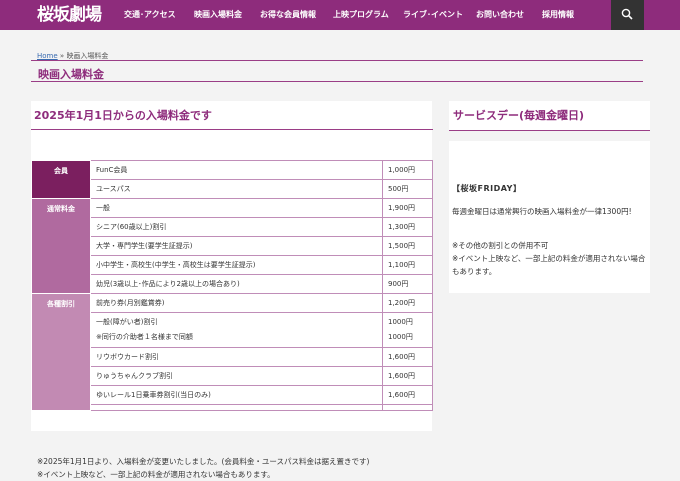  I want to click on search-button, so click(627, 15).